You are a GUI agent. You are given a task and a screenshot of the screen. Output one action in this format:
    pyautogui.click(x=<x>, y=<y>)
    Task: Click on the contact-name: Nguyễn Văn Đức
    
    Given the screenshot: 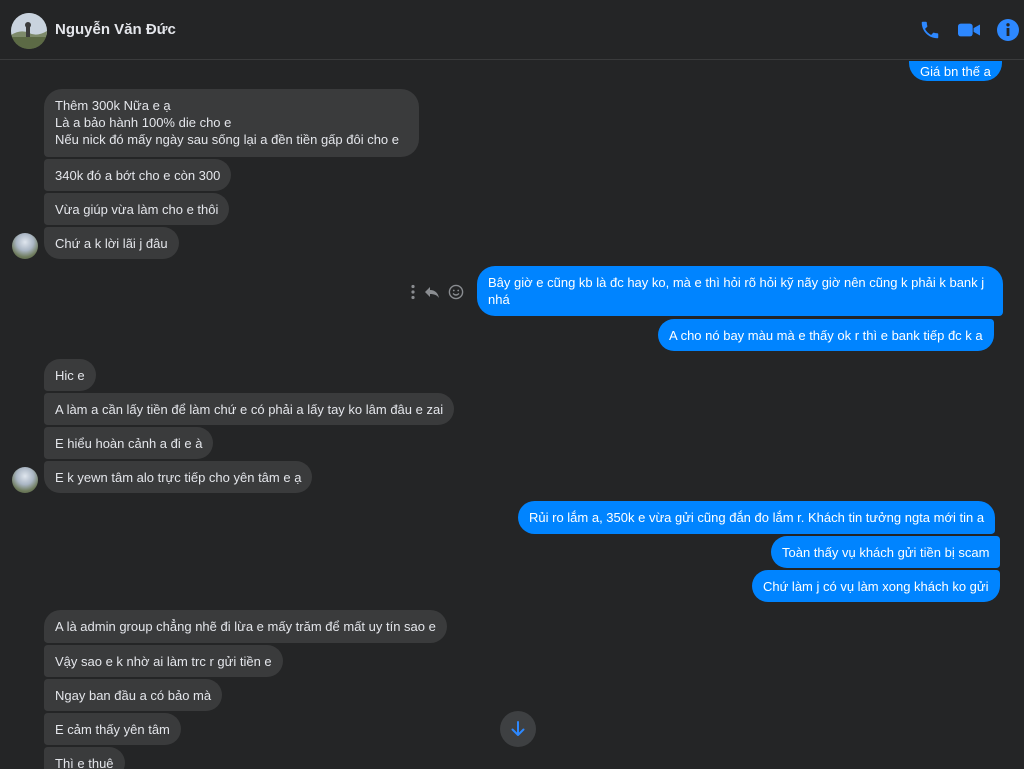 What is the action you would take?
    pyautogui.click(x=115, y=29)
    